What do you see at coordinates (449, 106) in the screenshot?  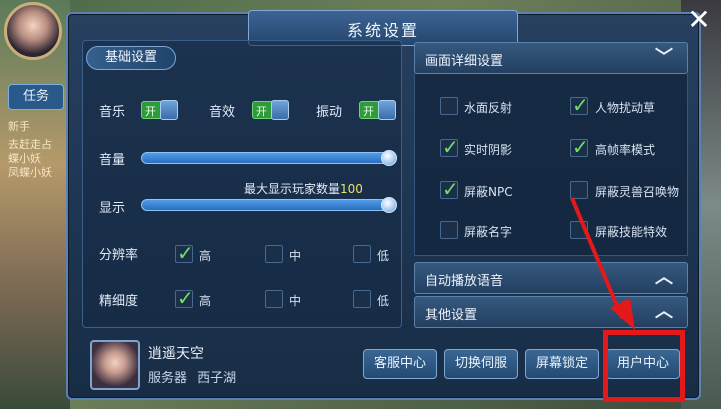 I see `water-reflection-checkbox` at bounding box center [449, 106].